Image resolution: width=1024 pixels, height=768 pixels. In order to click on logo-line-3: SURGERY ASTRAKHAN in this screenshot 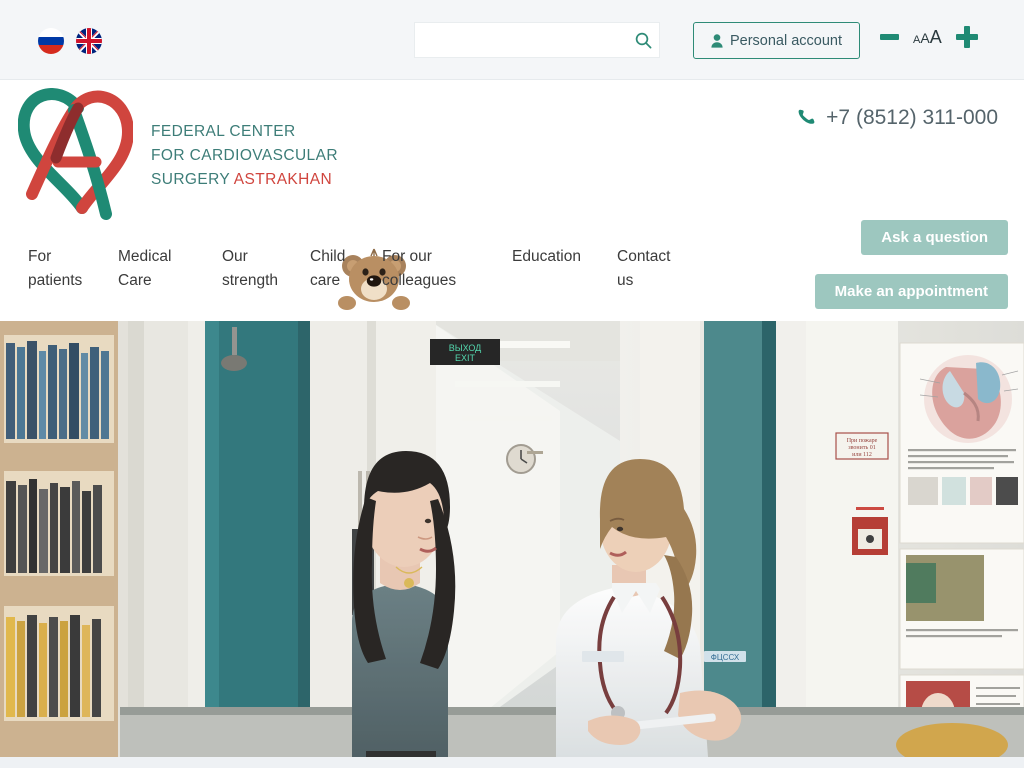, I will do `click(244, 180)`.